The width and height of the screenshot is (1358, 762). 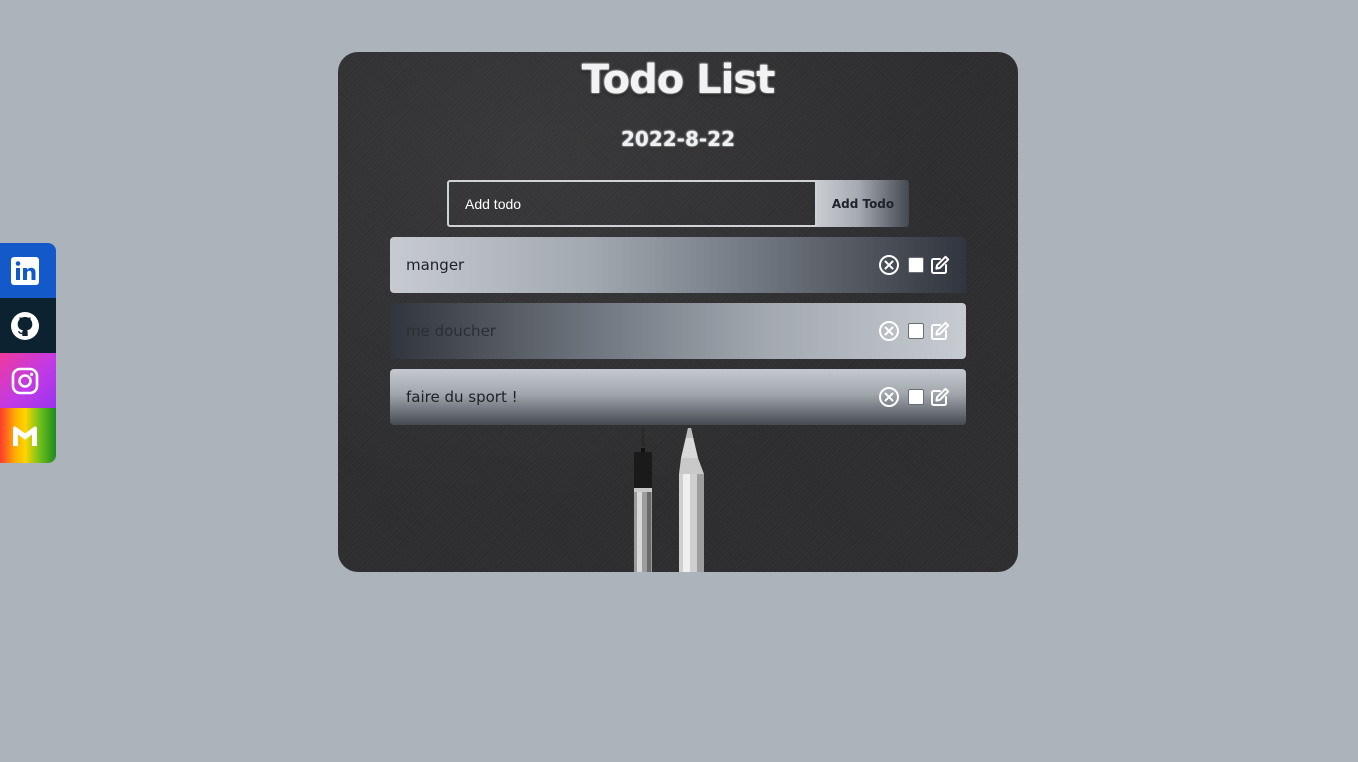 I want to click on todo-item: faire du sport !, so click(x=678, y=397).